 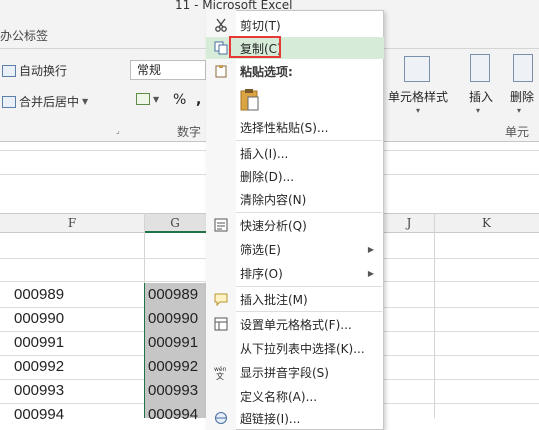 I want to click on cell-f: 000992, so click(x=39, y=367).